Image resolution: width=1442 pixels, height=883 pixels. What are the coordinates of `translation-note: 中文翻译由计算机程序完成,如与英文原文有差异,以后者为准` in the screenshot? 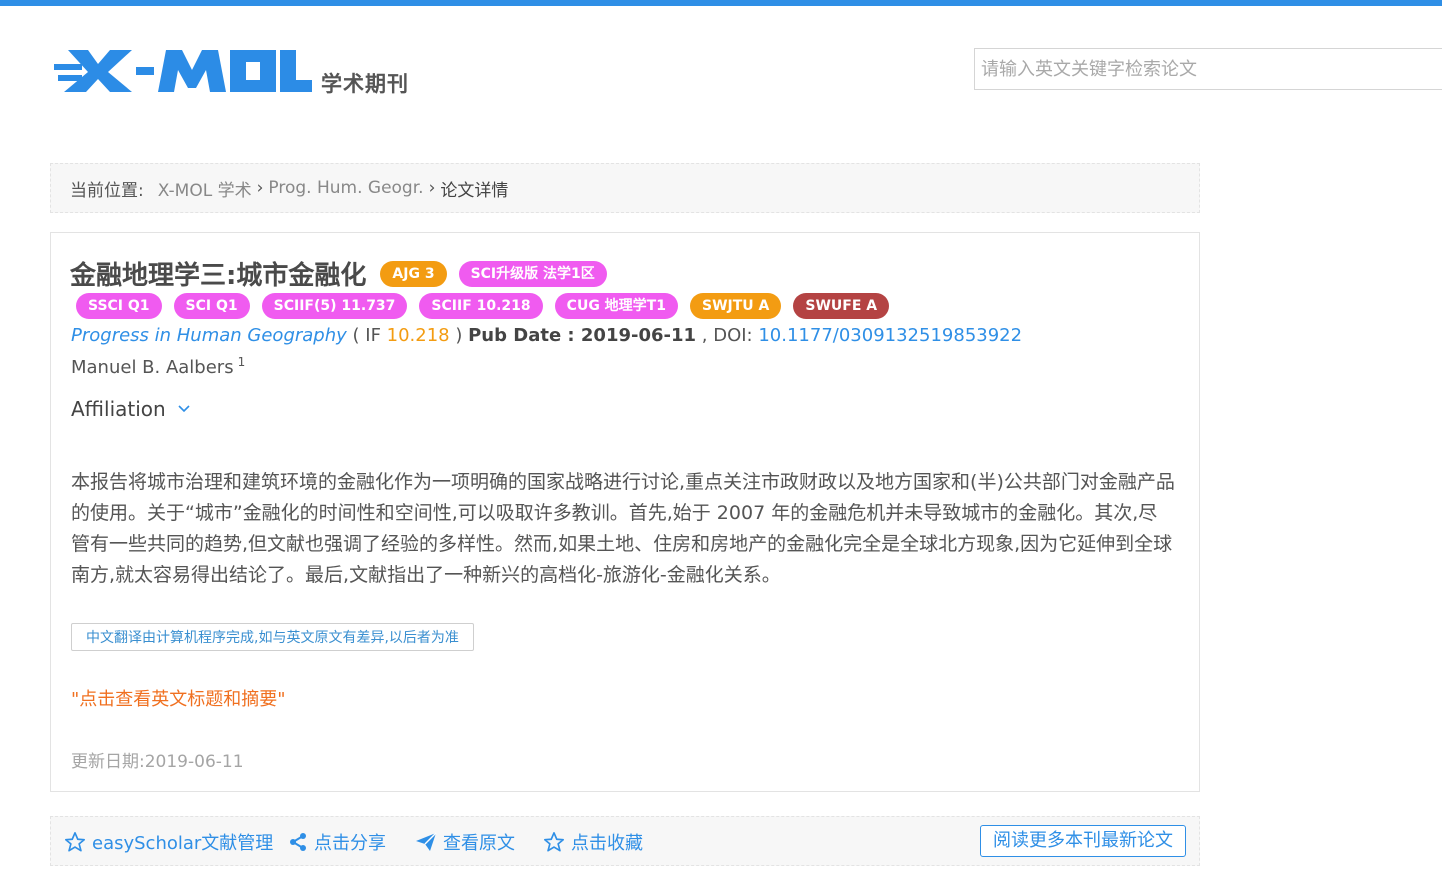 It's located at (272, 637).